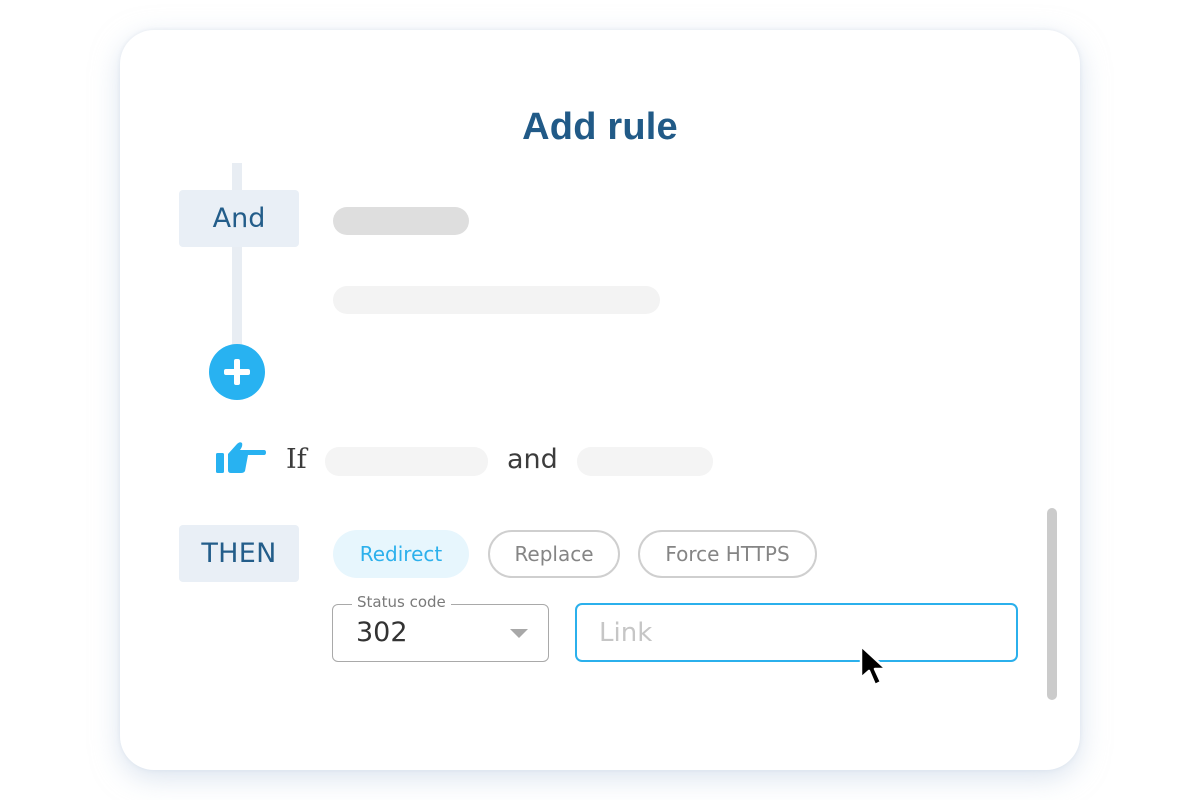 The image size is (1200, 800). I want to click on pointing-hand-icon, so click(241, 457).